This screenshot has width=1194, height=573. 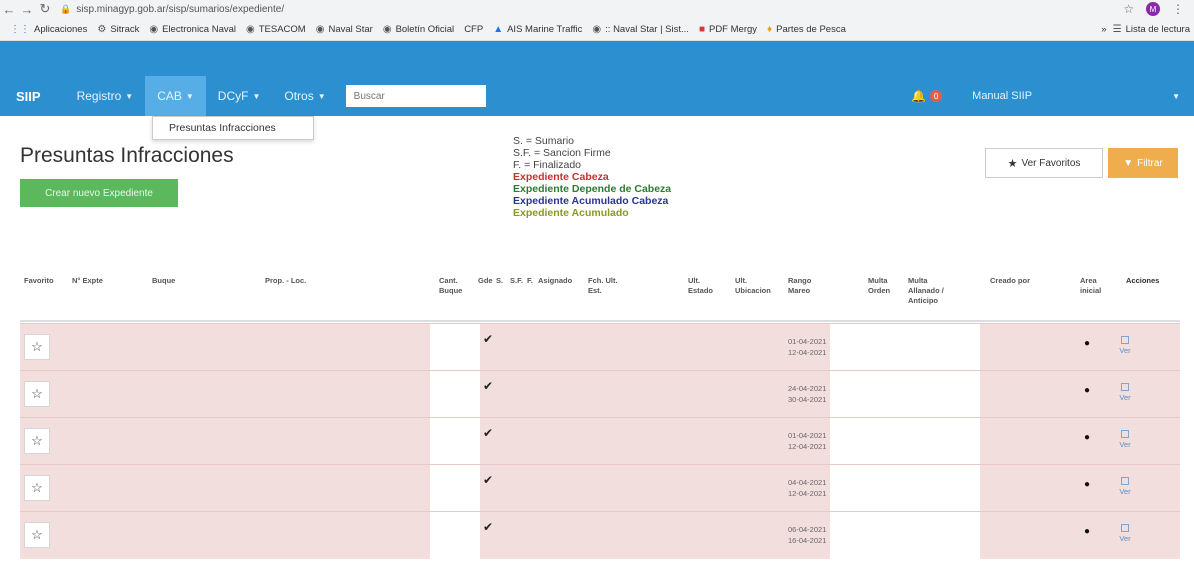 What do you see at coordinates (1012, 163) in the screenshot?
I see `star-icon: ★` at bounding box center [1012, 163].